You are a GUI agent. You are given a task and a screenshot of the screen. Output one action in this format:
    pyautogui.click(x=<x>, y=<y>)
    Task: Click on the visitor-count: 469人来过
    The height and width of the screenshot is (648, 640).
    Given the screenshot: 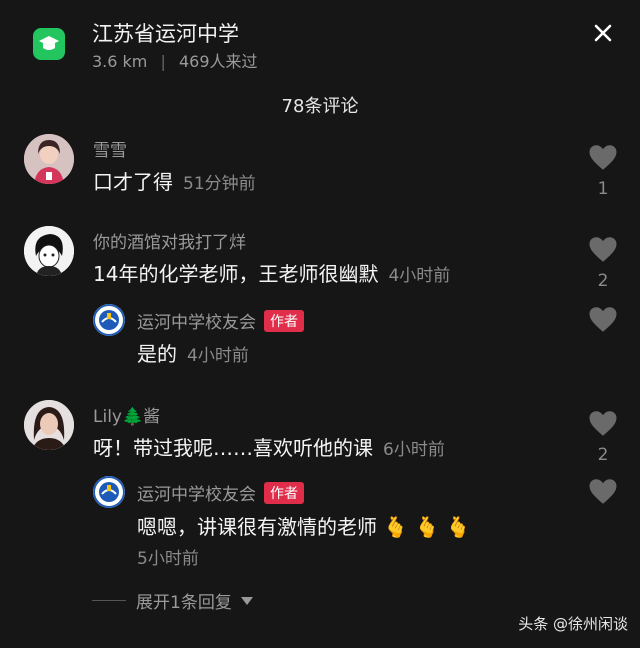 What is the action you would take?
    pyautogui.click(x=218, y=61)
    